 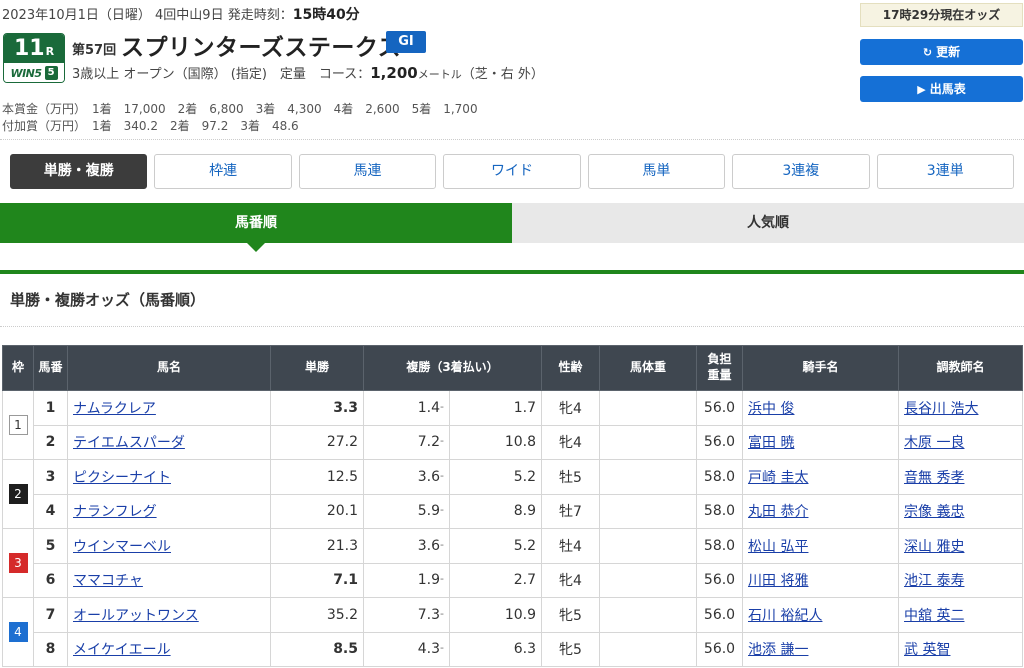 What do you see at coordinates (927, 650) in the screenshot?
I see `trainer-link: 武 英智` at bounding box center [927, 650].